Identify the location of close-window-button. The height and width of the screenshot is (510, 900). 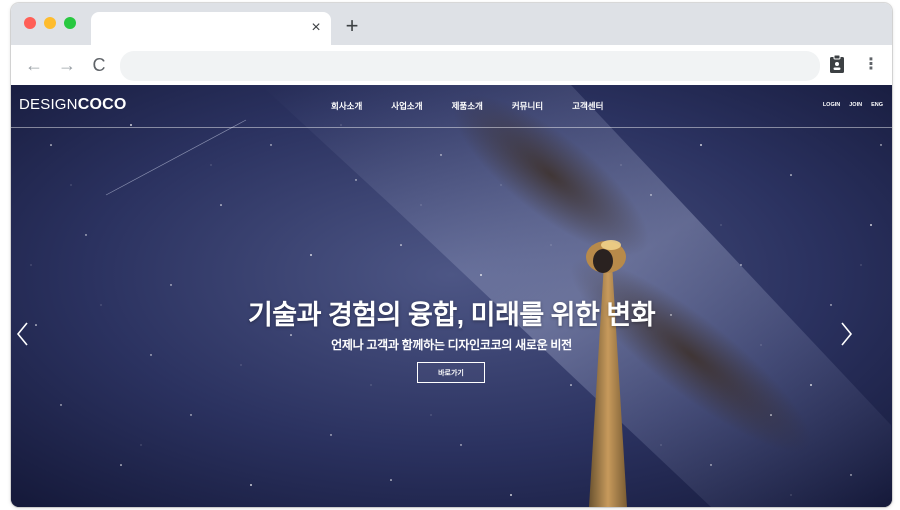
(30, 23).